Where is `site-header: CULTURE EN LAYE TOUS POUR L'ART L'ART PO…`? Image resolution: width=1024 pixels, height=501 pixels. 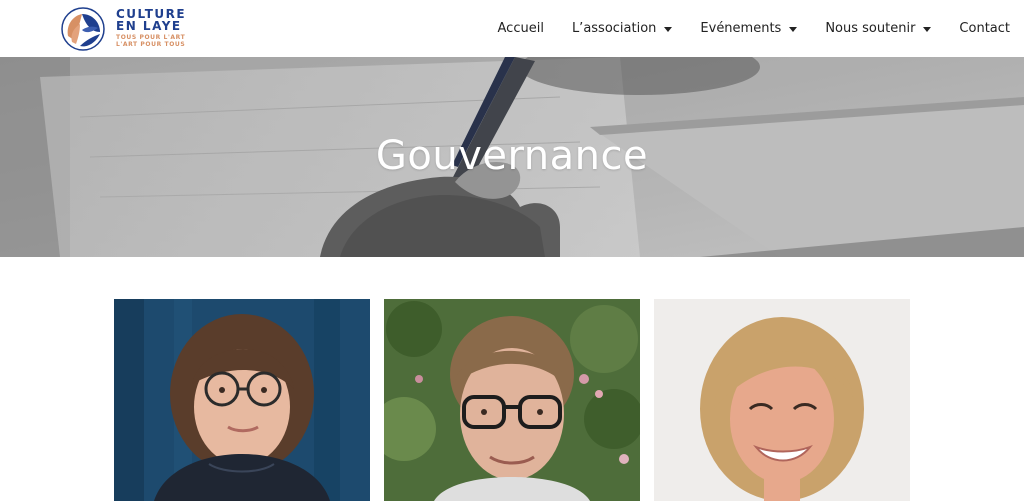
site-header: CULTURE EN LAYE TOUS POUR L'ART L'ART PO… is located at coordinates (512, 28).